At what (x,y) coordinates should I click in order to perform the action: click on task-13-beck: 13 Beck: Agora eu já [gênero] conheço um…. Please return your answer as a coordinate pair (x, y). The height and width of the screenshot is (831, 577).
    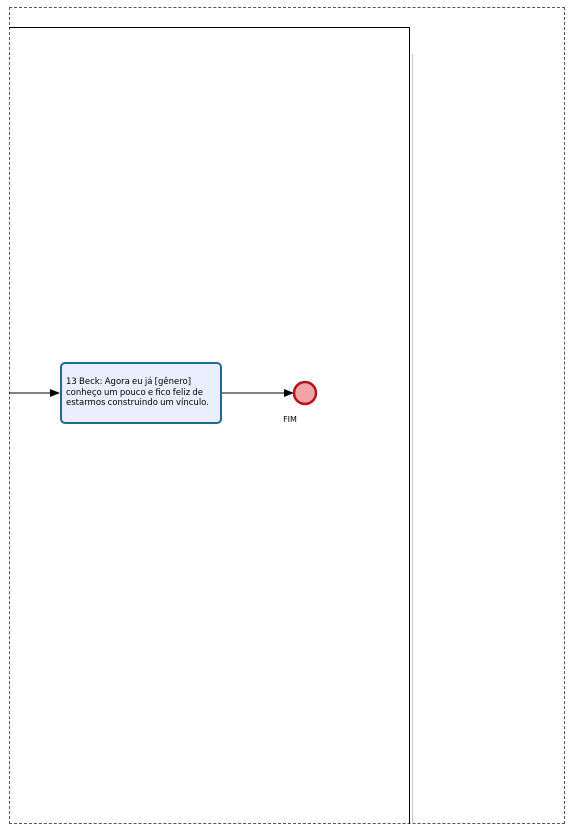
    Looking at the image, I should click on (141, 393).